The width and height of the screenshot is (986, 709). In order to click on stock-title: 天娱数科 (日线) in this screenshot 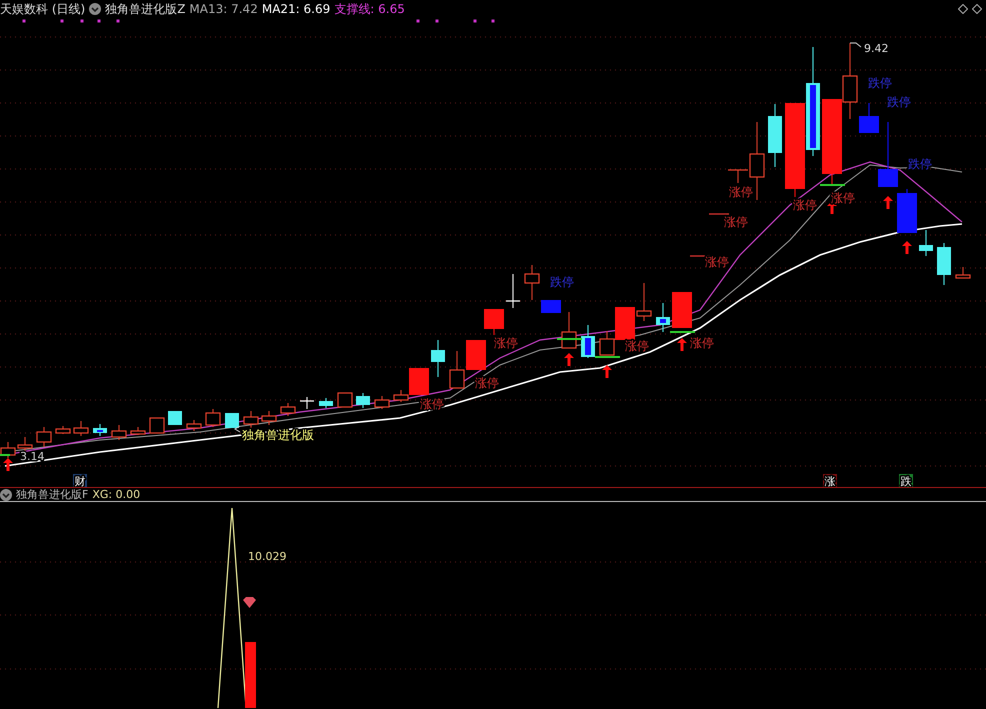, I will do `click(43, 9)`.